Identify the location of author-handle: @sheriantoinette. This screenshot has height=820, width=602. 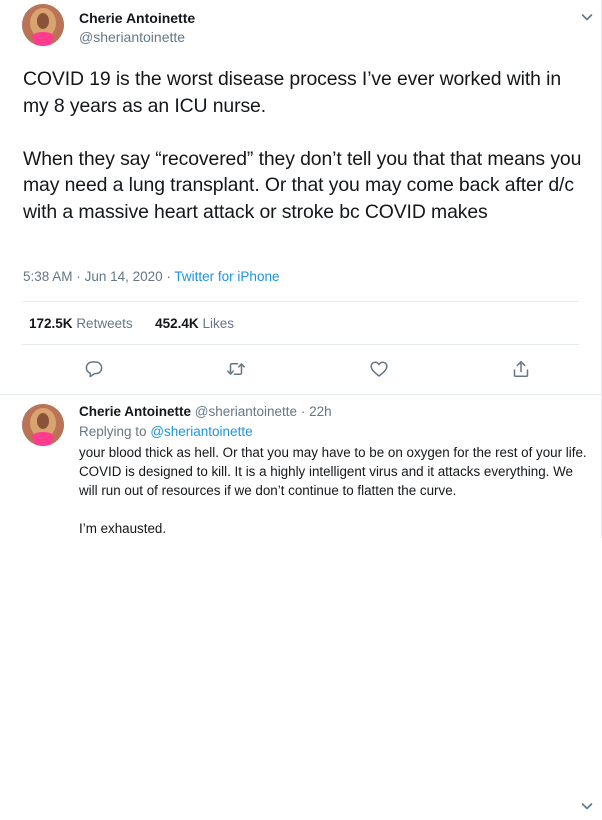
(132, 37).